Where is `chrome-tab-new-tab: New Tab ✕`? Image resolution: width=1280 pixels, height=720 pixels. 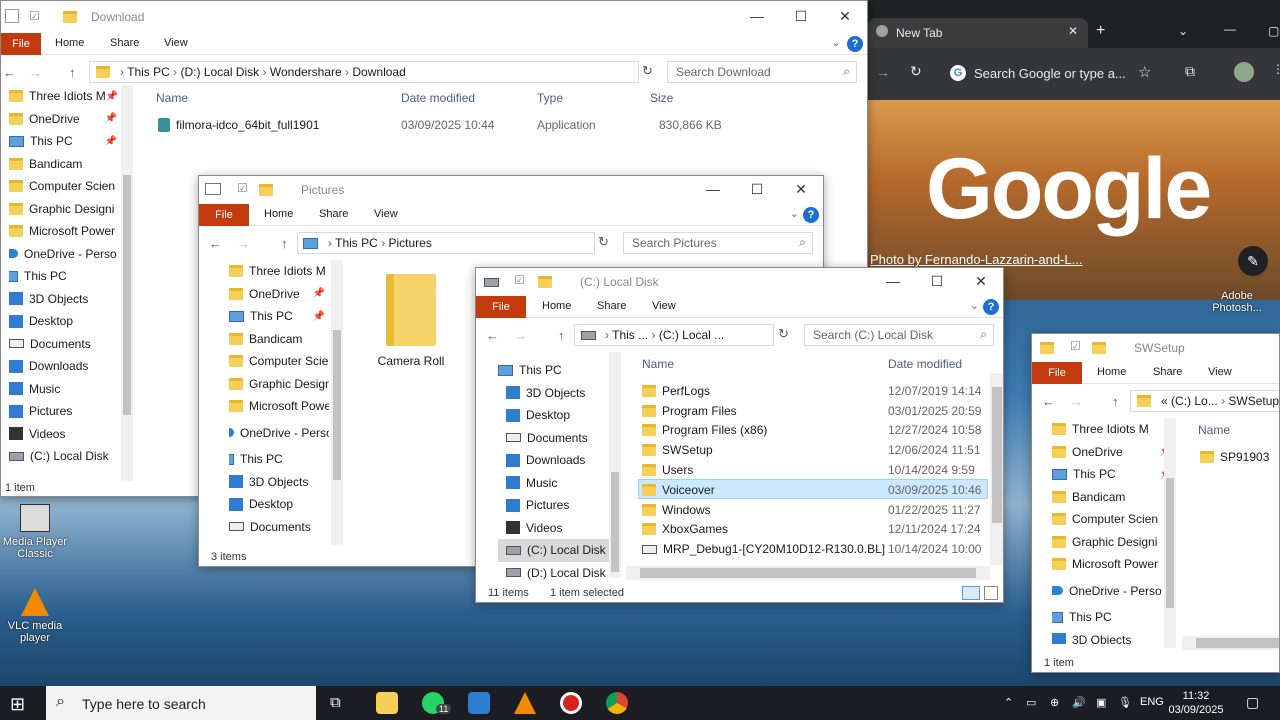 chrome-tab-new-tab: New Tab ✕ is located at coordinates (978, 33).